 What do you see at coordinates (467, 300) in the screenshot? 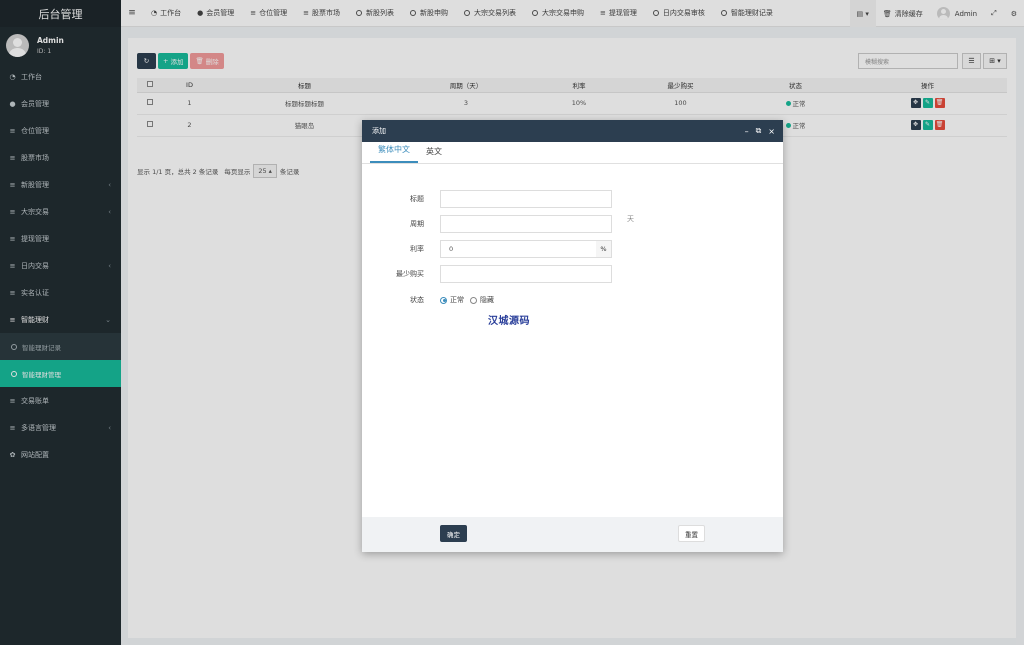
I see `status-radio-group: 正常 隐藏` at bounding box center [467, 300].